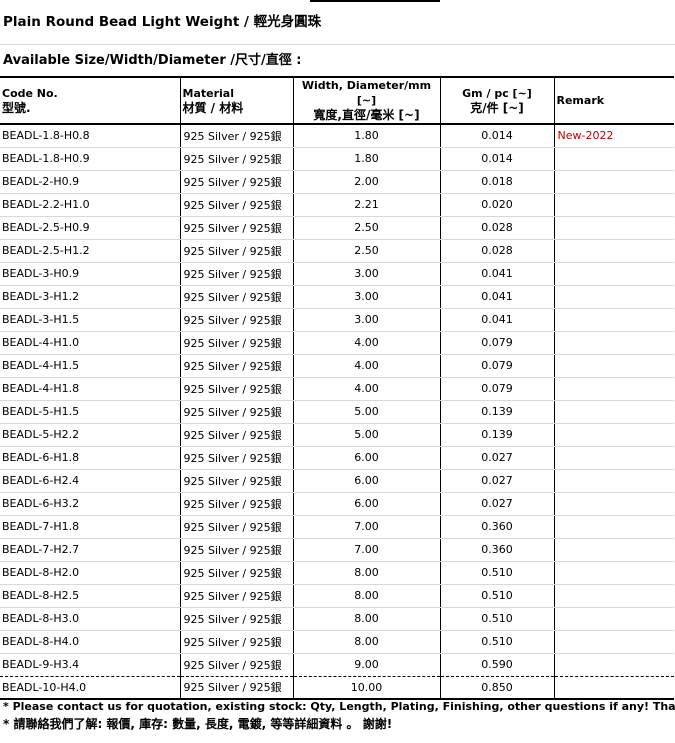  What do you see at coordinates (337, 366) in the screenshot?
I see `table-row: BEADL-4-H1.5 925 Silver / 925銀 4.00 0.079` at bounding box center [337, 366].